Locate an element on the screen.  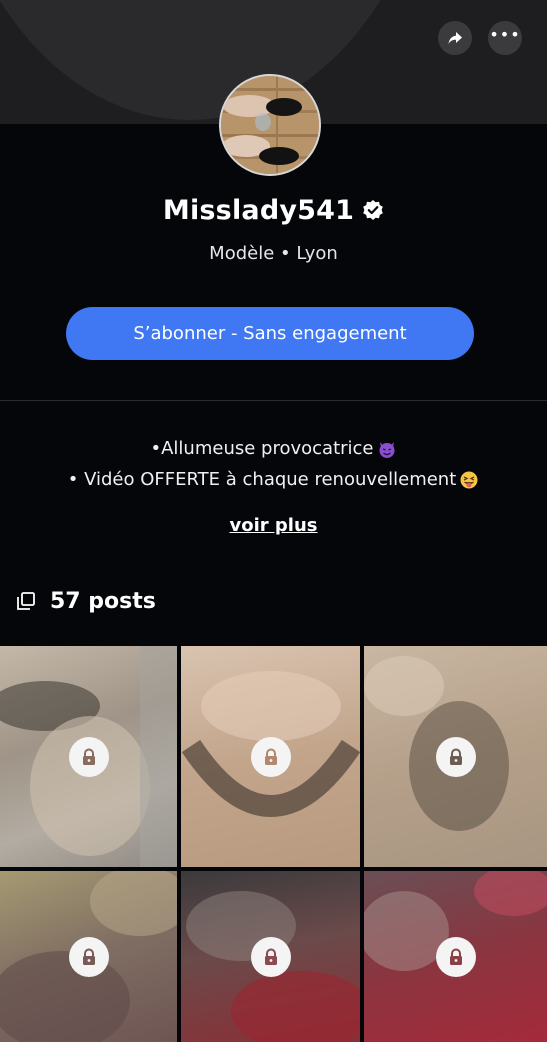
avatar is located at coordinates (270, 125).